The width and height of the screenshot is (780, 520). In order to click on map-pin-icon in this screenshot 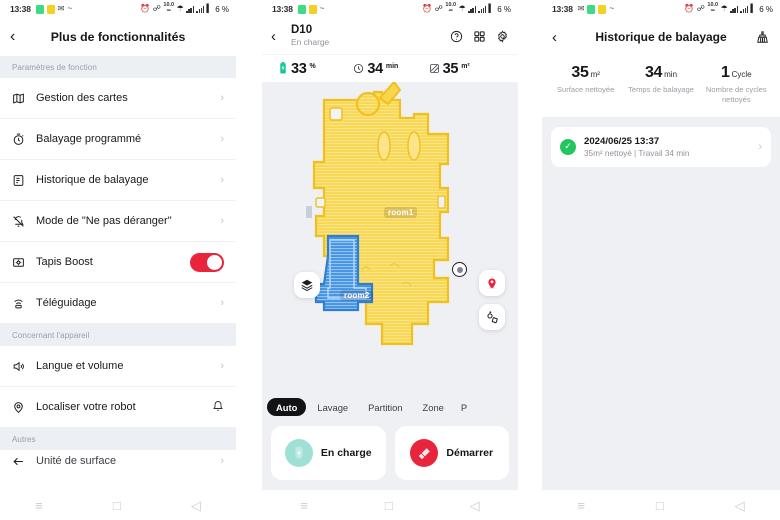, I will do `click(492, 283)`.